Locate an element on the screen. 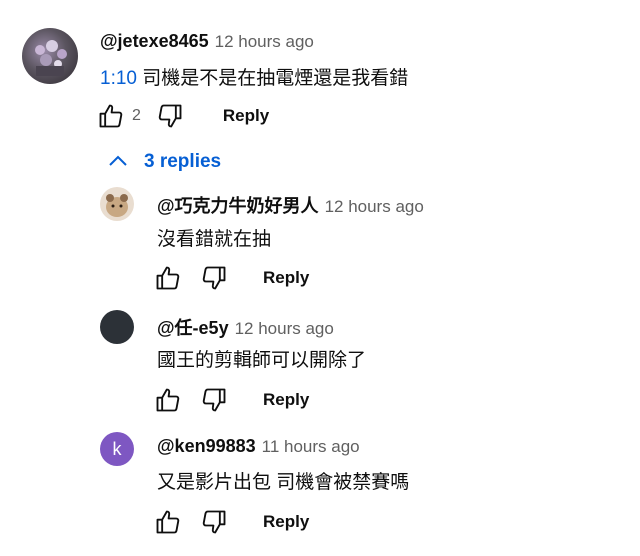  like-count: 2 is located at coordinates (136, 115).